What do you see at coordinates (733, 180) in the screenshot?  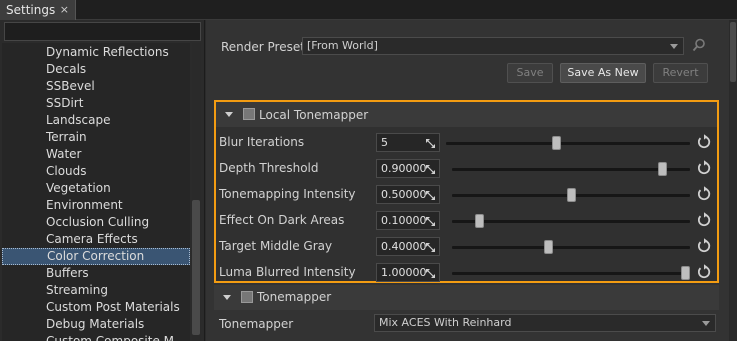 I see `properties-scrollbar` at bounding box center [733, 180].